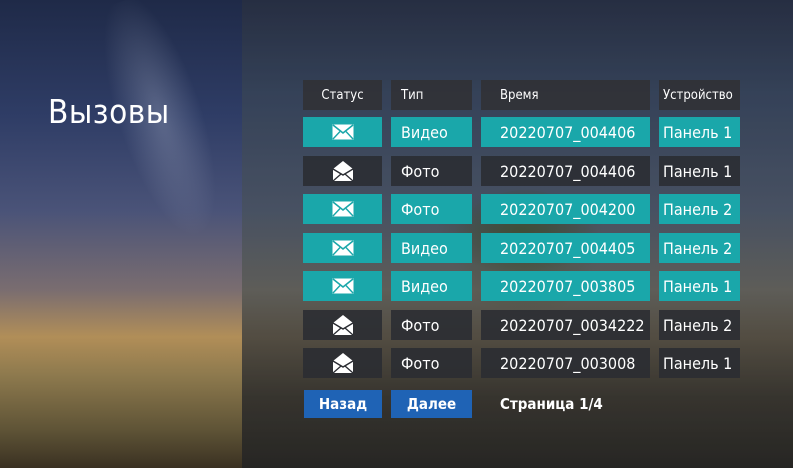 The image size is (793, 468). I want to click on back-button: Назад, so click(343, 404).